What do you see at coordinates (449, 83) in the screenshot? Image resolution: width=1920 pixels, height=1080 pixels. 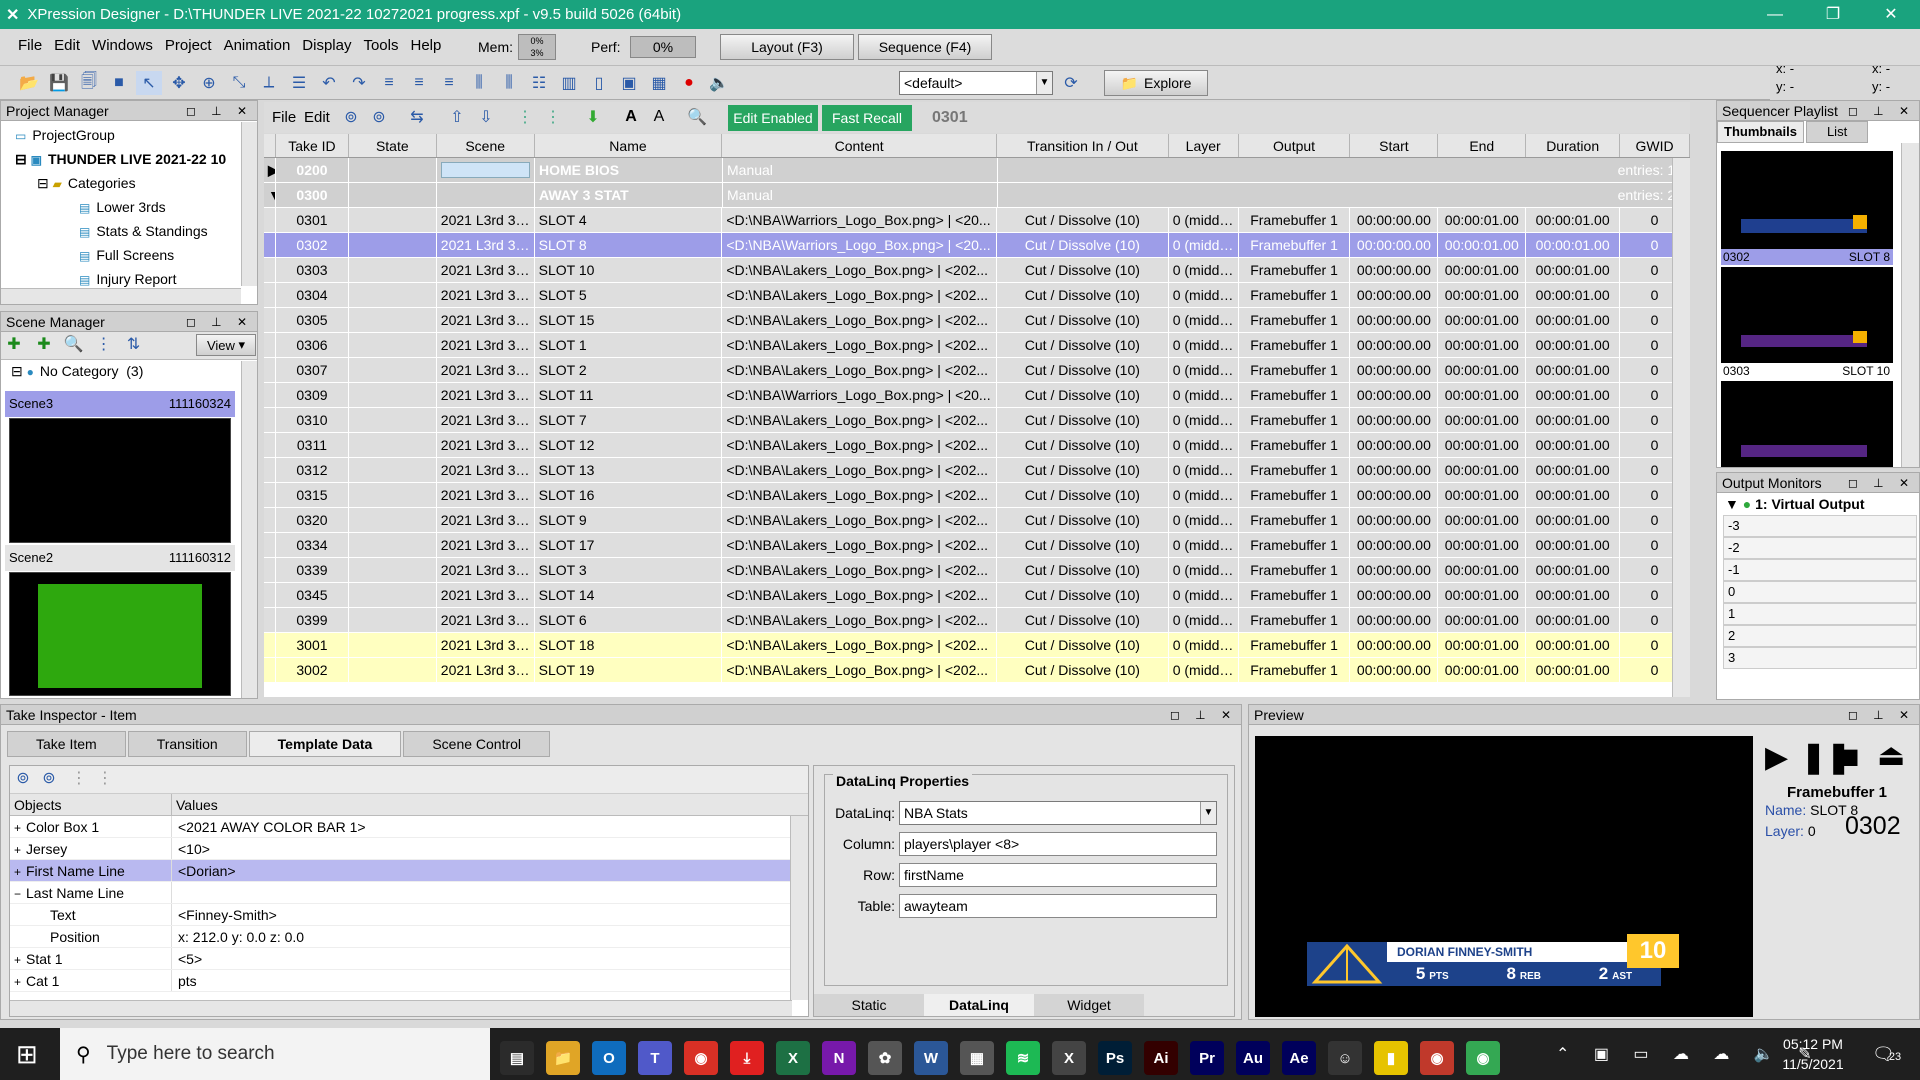 I see `align-right-icon: ≡` at bounding box center [449, 83].